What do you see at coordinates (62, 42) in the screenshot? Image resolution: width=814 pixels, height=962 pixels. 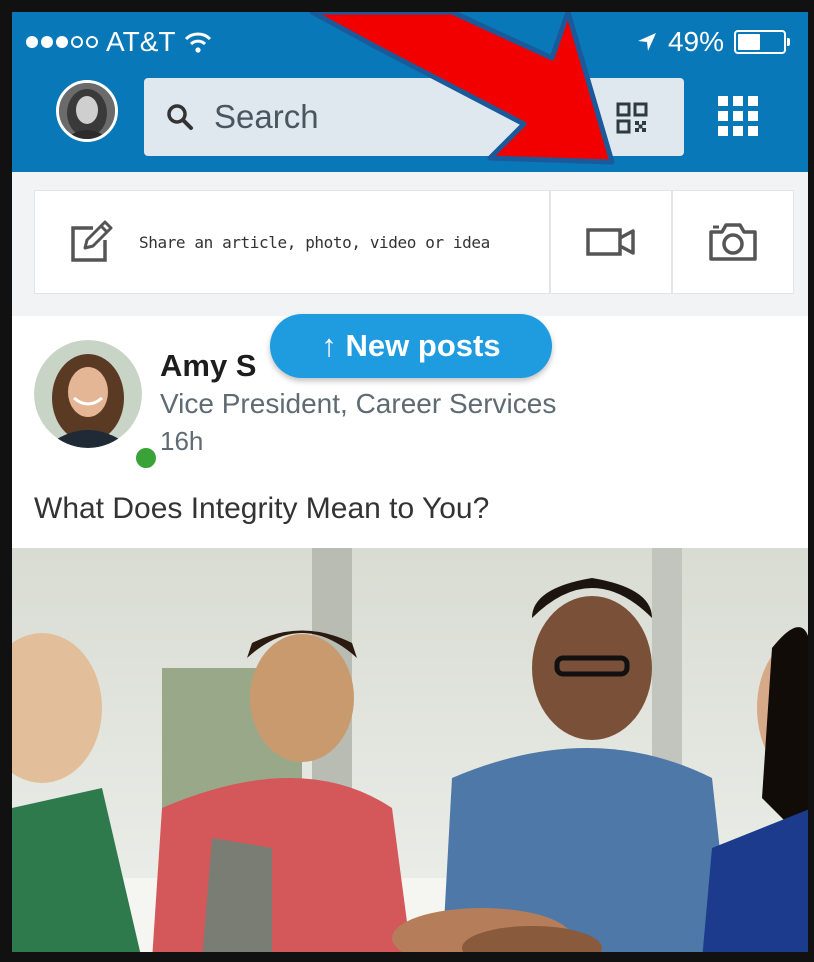 I see `signal-strength-icon` at bounding box center [62, 42].